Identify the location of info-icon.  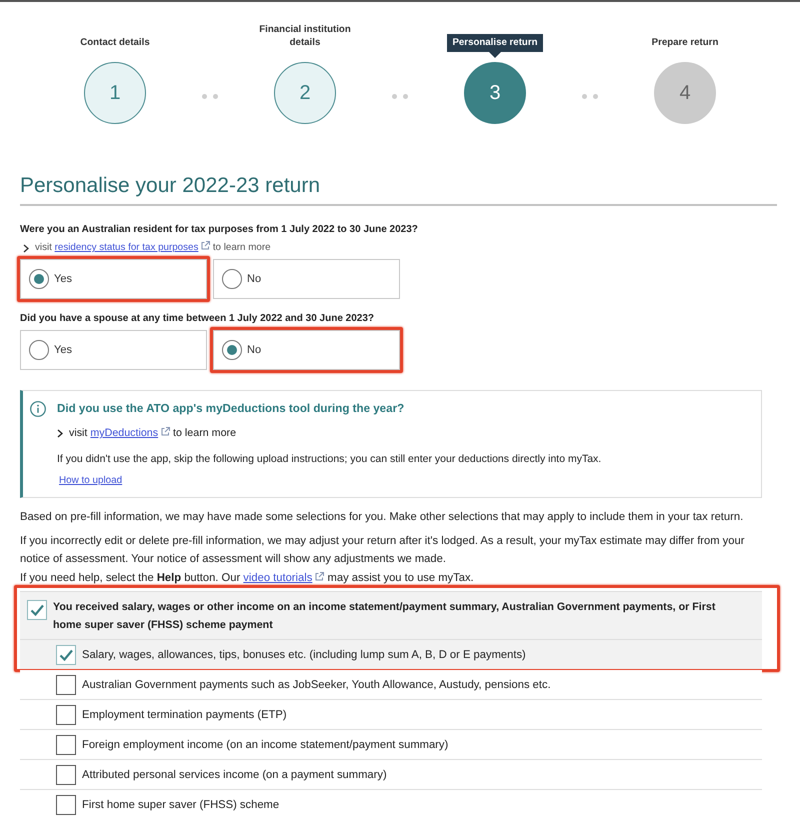
(38, 409).